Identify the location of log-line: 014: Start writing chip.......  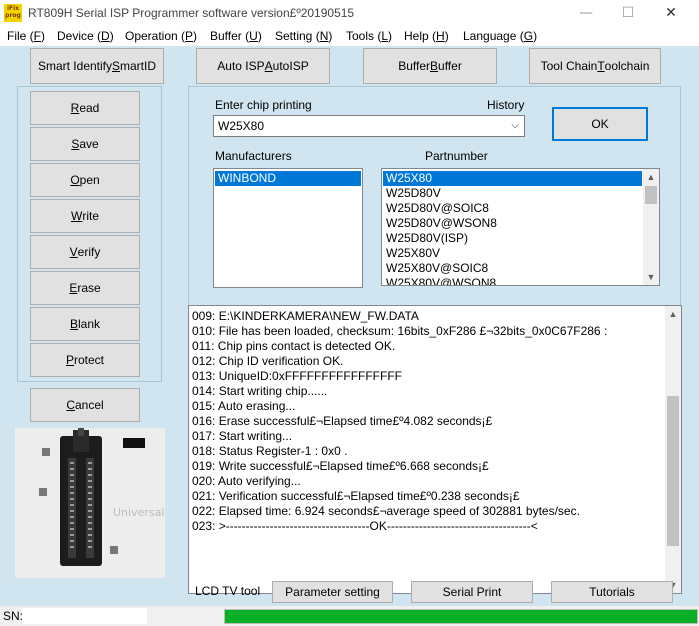
(260, 391).